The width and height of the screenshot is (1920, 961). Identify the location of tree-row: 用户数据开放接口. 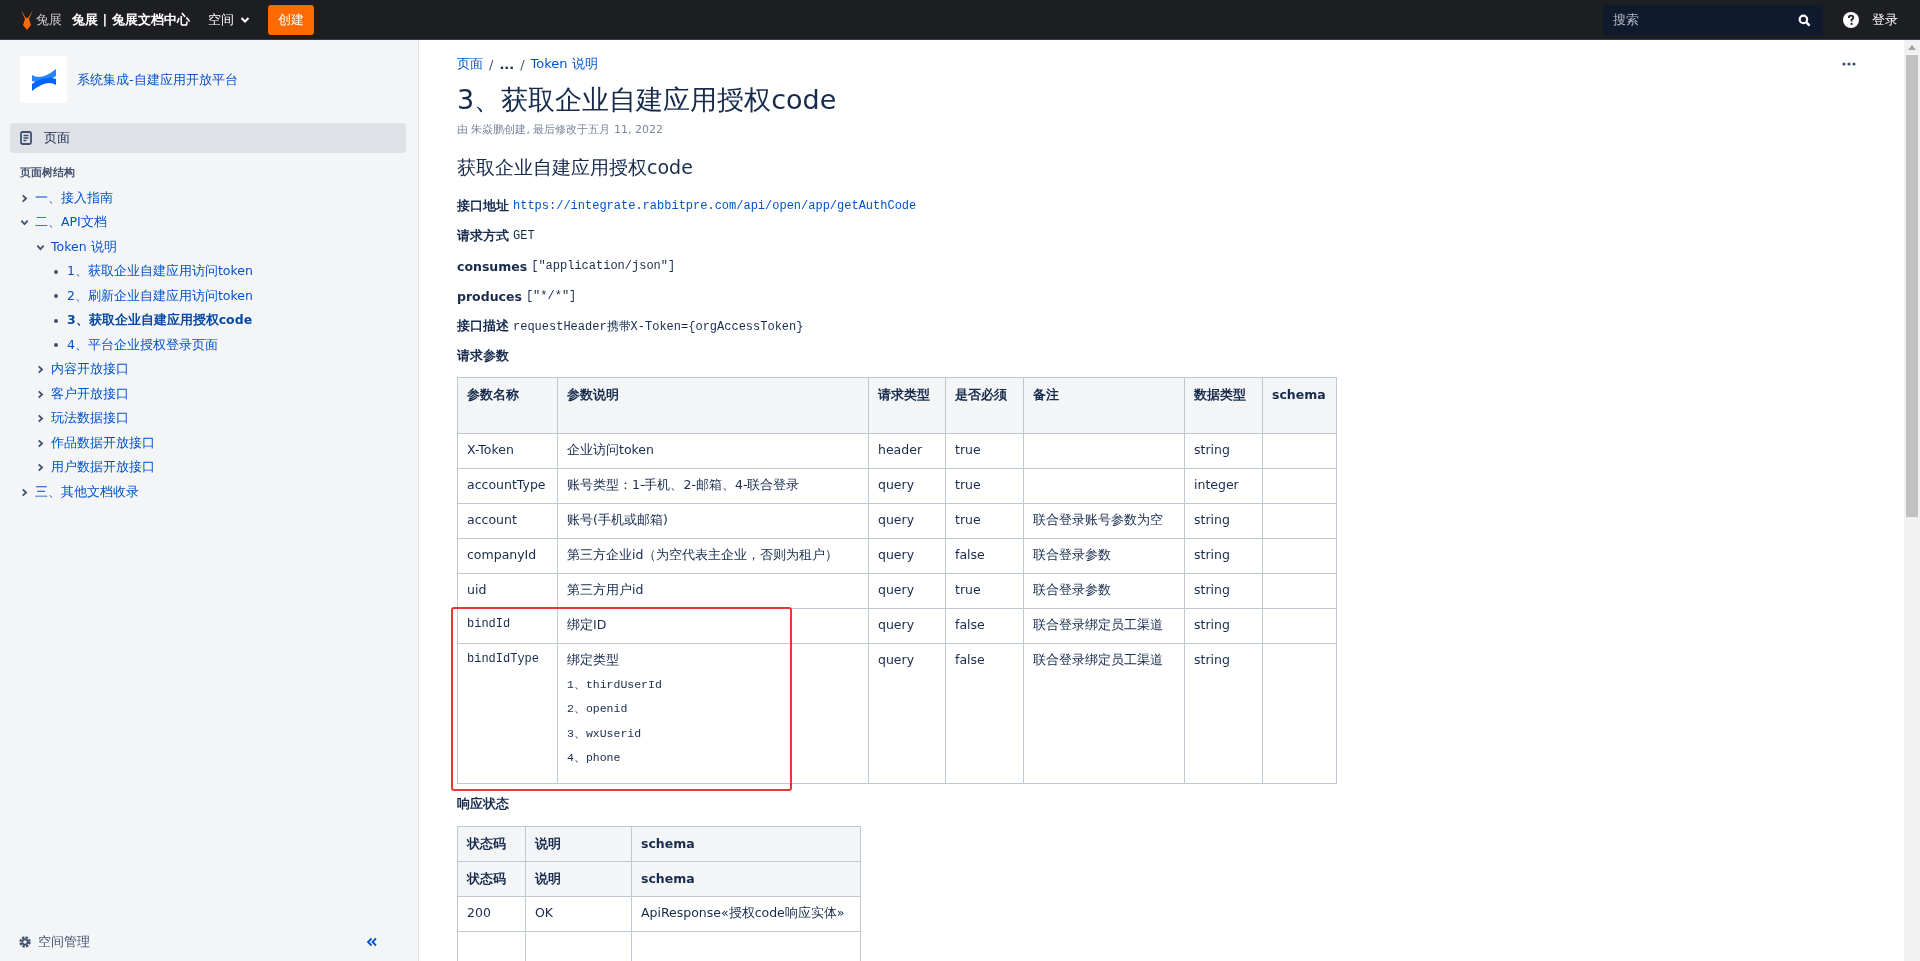
(221, 467).